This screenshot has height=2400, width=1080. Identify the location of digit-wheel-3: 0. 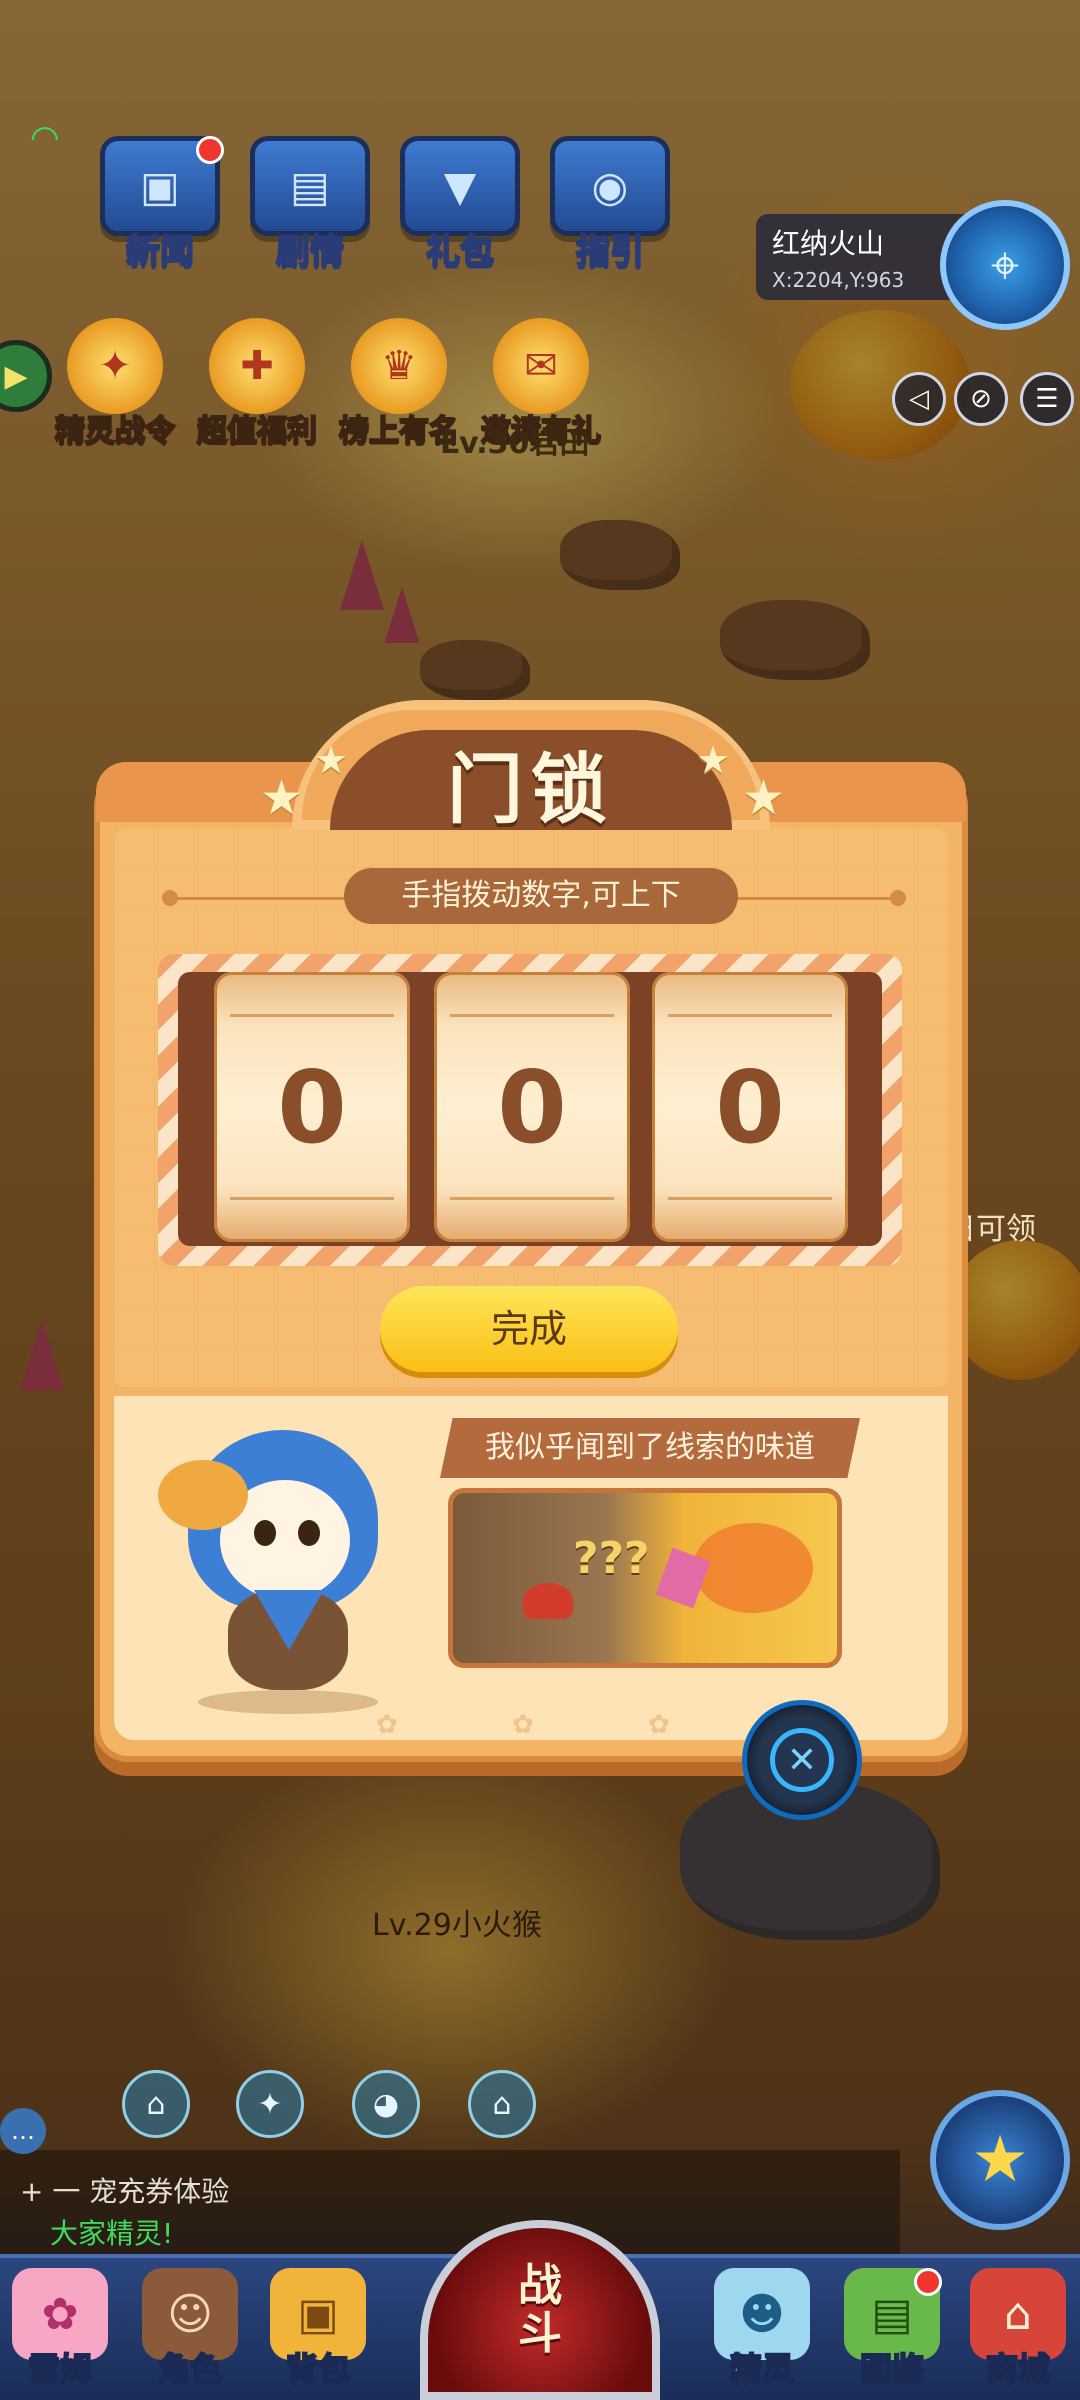
(750, 1107).